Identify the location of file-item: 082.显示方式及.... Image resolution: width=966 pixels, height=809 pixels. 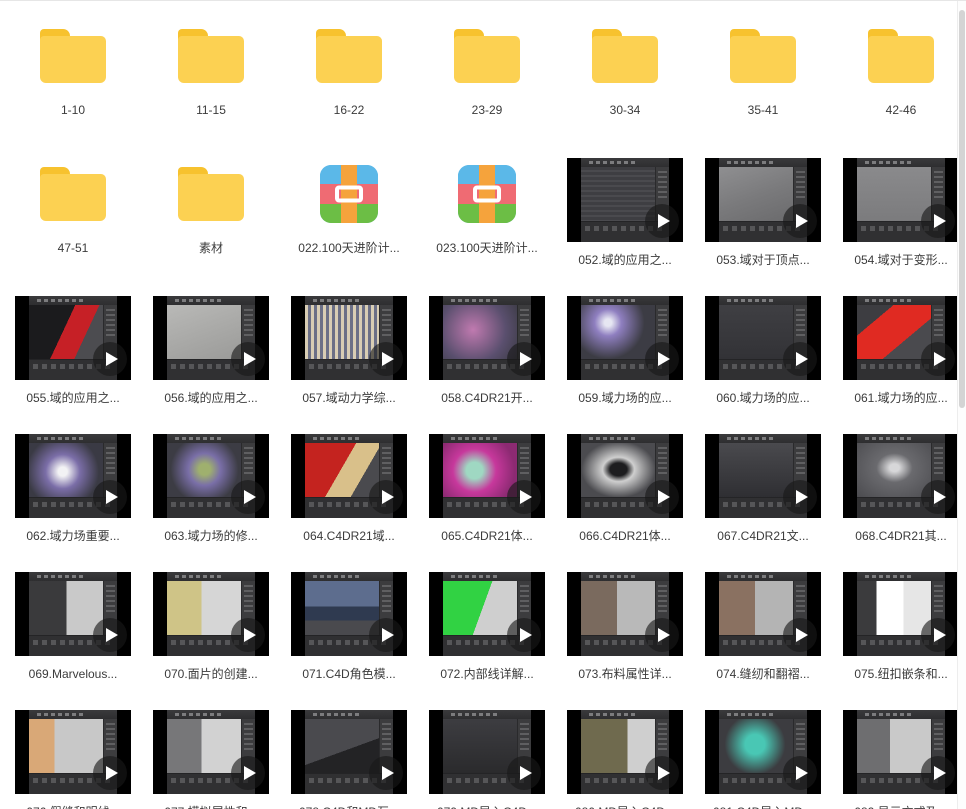
(894, 753).